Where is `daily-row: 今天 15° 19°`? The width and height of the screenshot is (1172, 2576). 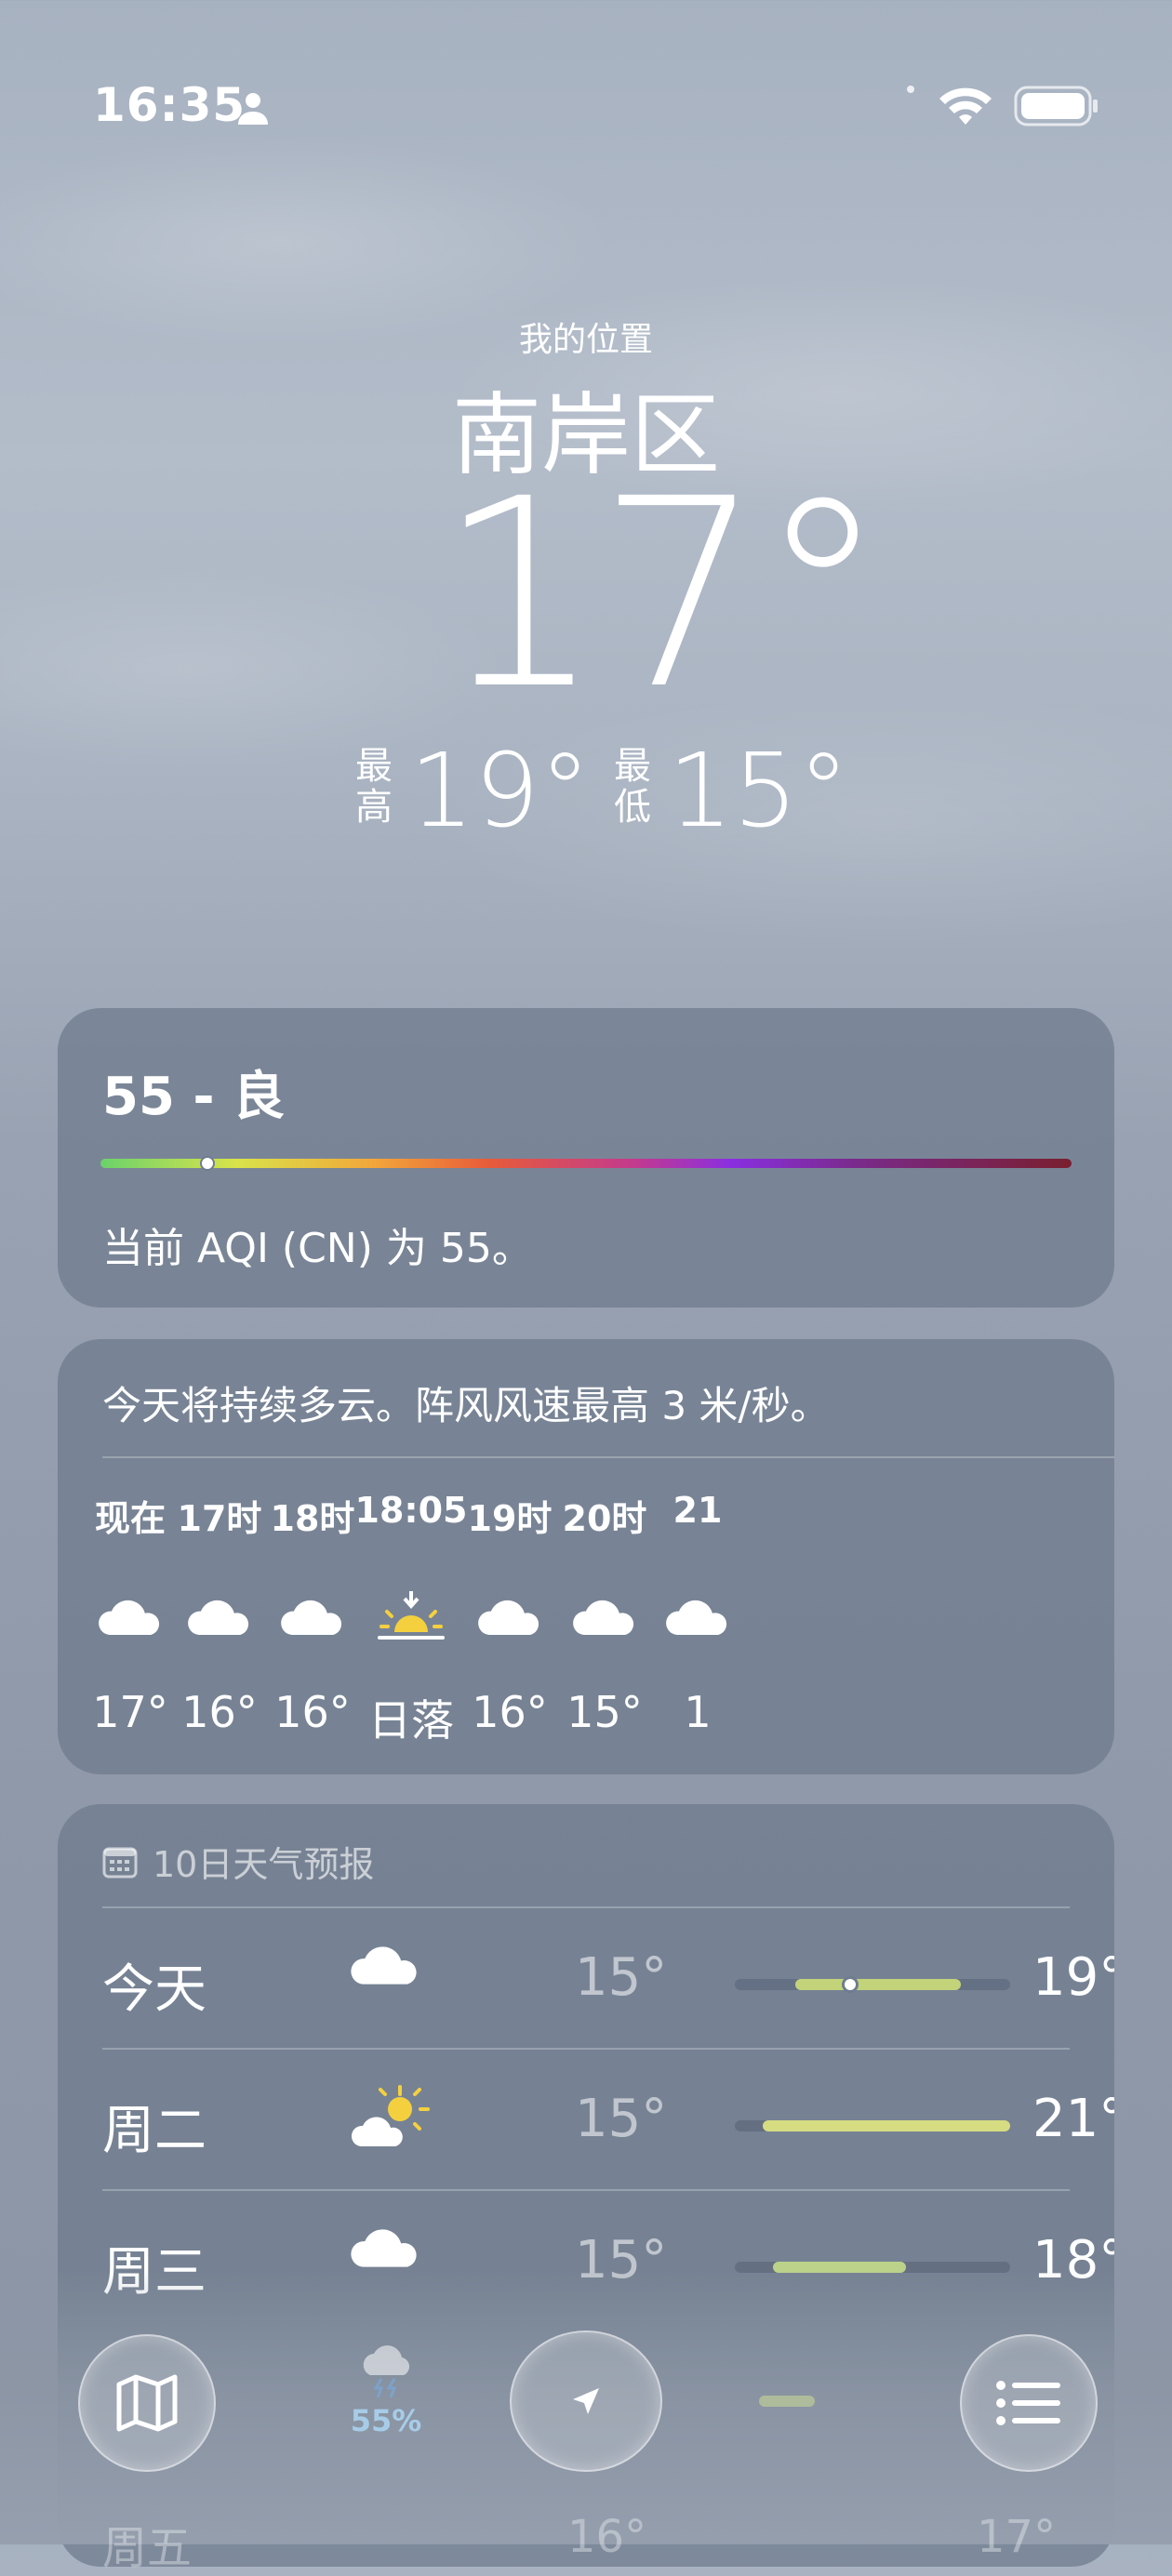
daily-row: 今天 15° 19° is located at coordinates (608, 1976).